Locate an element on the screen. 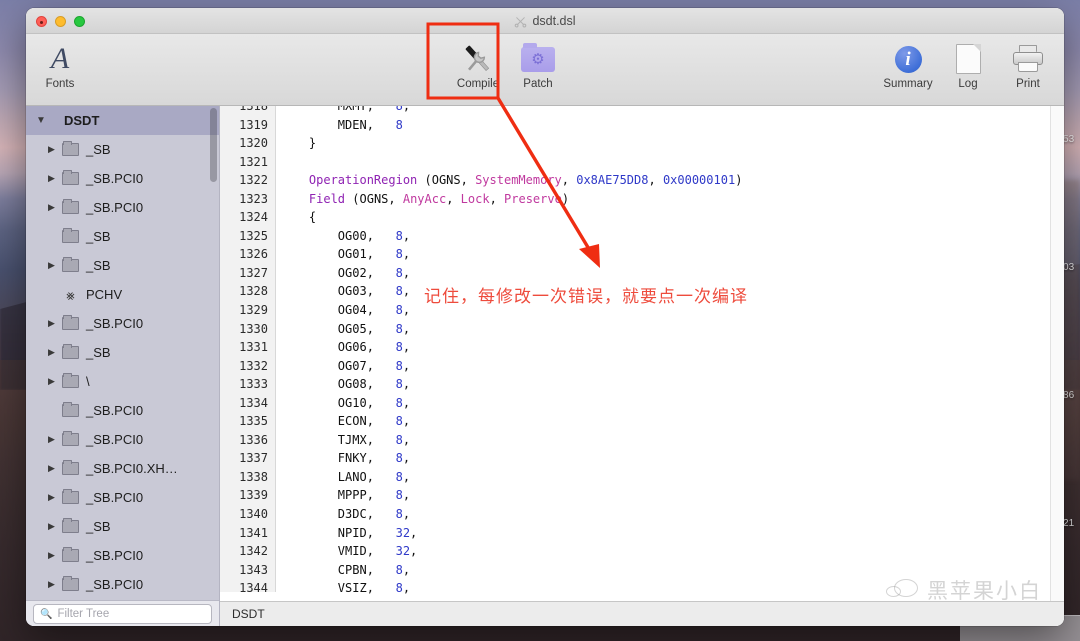 This screenshot has width=1080, height=641. code-token: OG01, is located at coordinates (338, 254).